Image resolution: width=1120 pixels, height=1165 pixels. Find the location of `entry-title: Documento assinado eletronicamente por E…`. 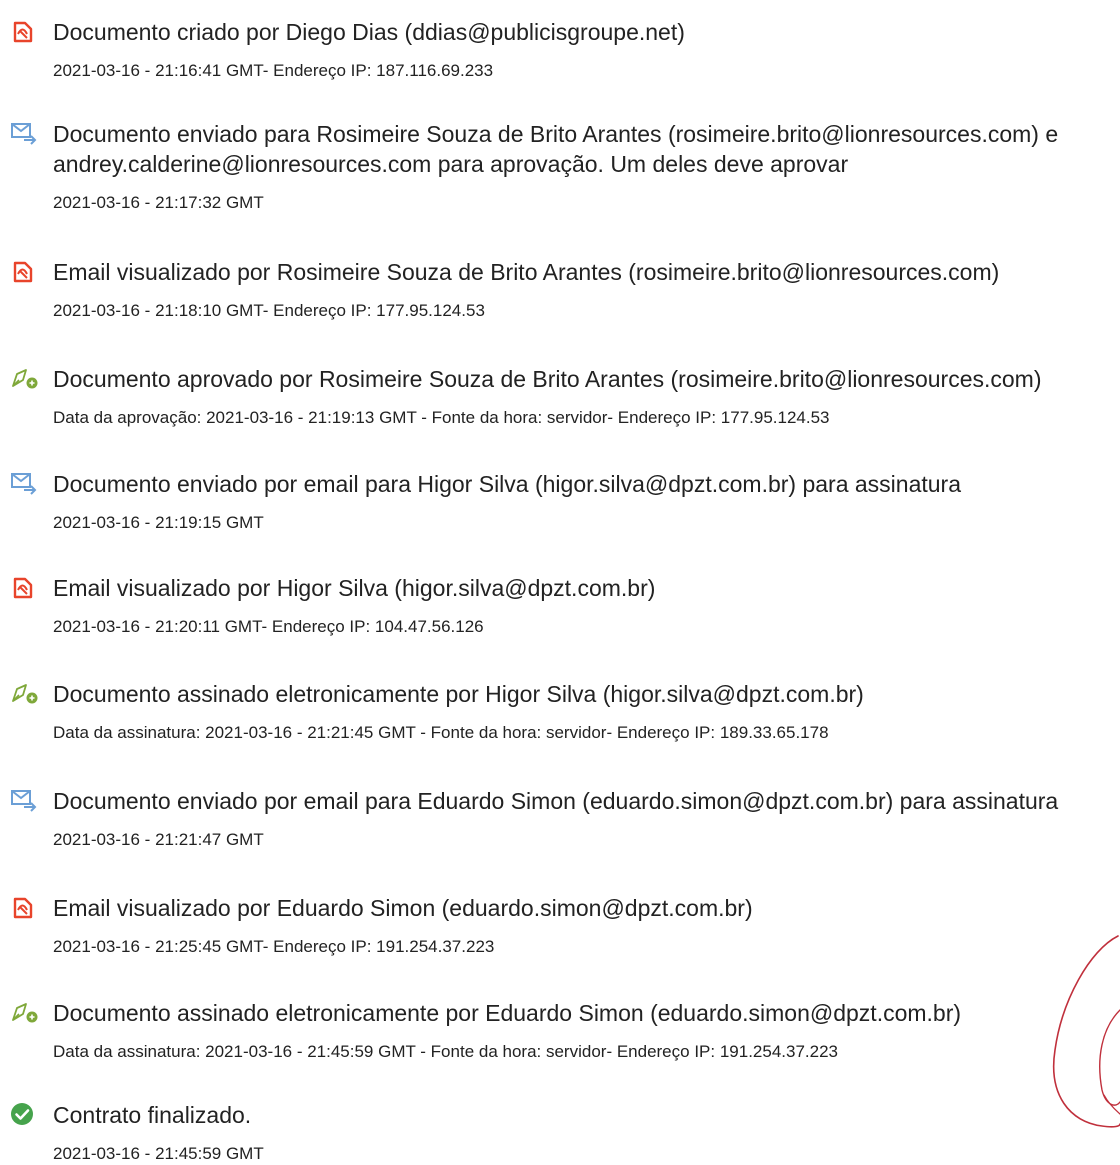

entry-title: Documento assinado eletronicamente por E… is located at coordinates (507, 1013).